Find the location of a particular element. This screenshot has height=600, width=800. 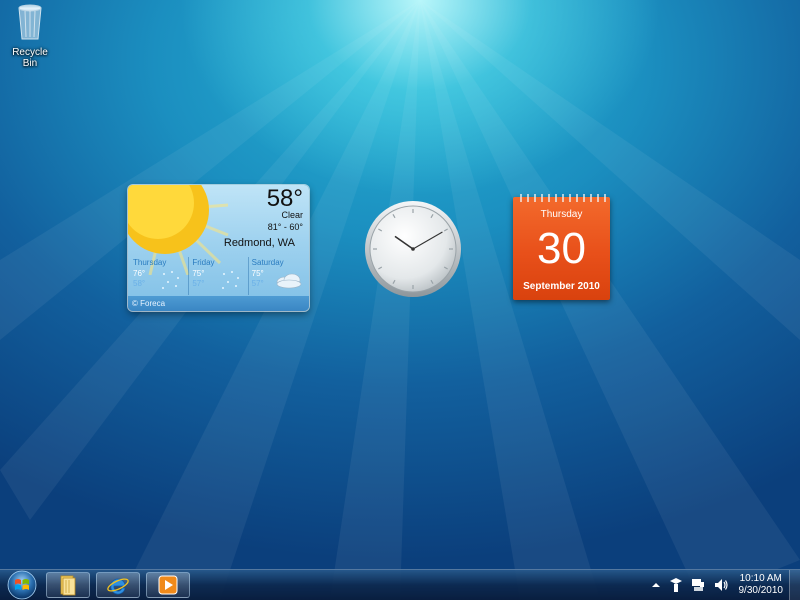

action-center-icon is located at coordinates (676, 585).